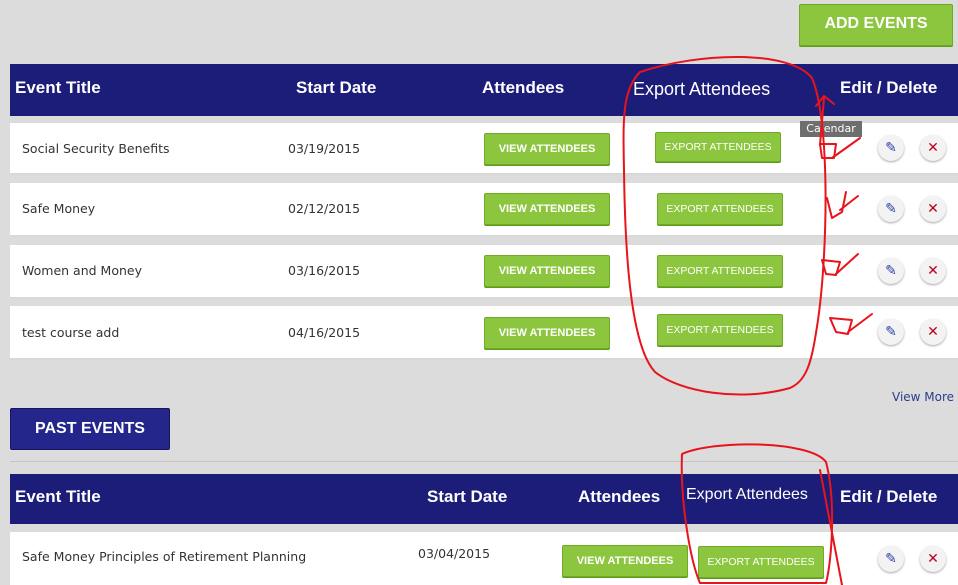 This screenshot has width=958, height=585. I want to click on calendar-tooltip: Calendar, so click(831, 129).